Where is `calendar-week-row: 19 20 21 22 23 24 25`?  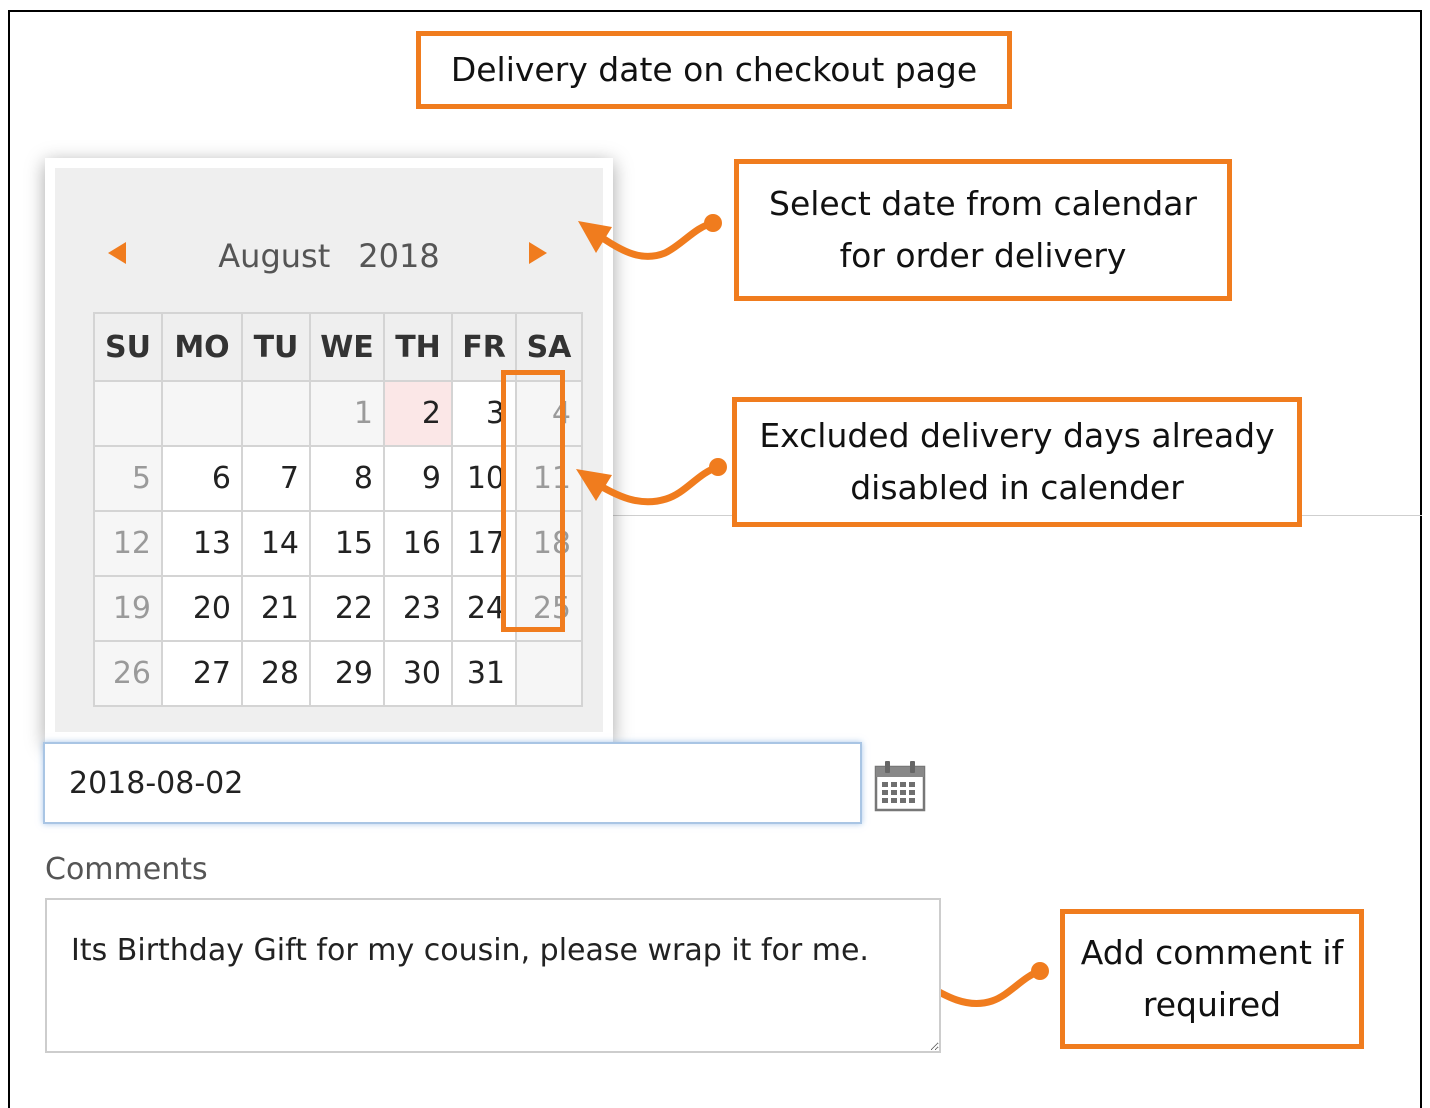 calendar-week-row: 19 20 21 22 23 24 25 is located at coordinates (338, 608).